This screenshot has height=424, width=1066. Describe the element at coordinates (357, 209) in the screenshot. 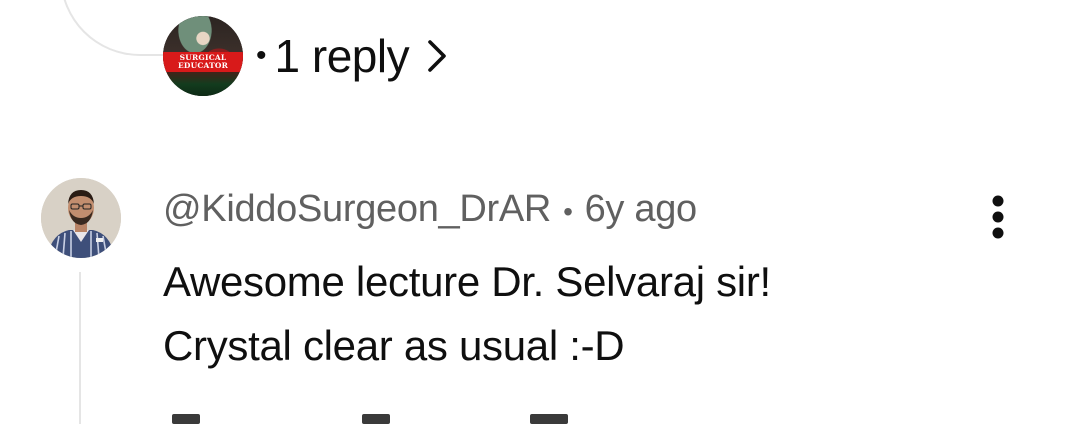

I see `comment-author: @KiddoSurgeon_DrAR` at that location.